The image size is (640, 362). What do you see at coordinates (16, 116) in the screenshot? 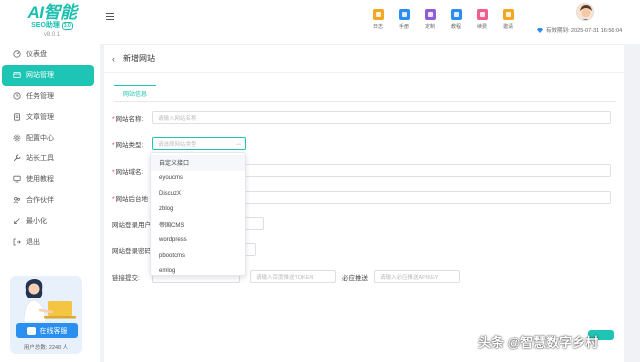
I see `article-icon` at bounding box center [16, 116].